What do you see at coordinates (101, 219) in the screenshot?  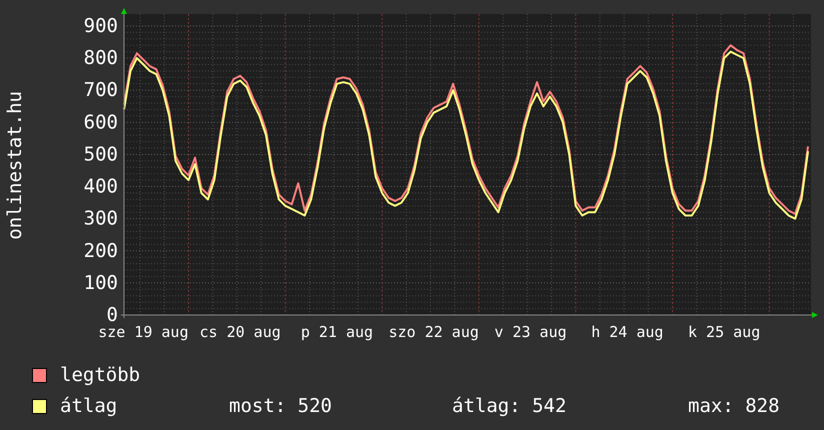 I see `axis-tick-label: 300` at bounding box center [101, 219].